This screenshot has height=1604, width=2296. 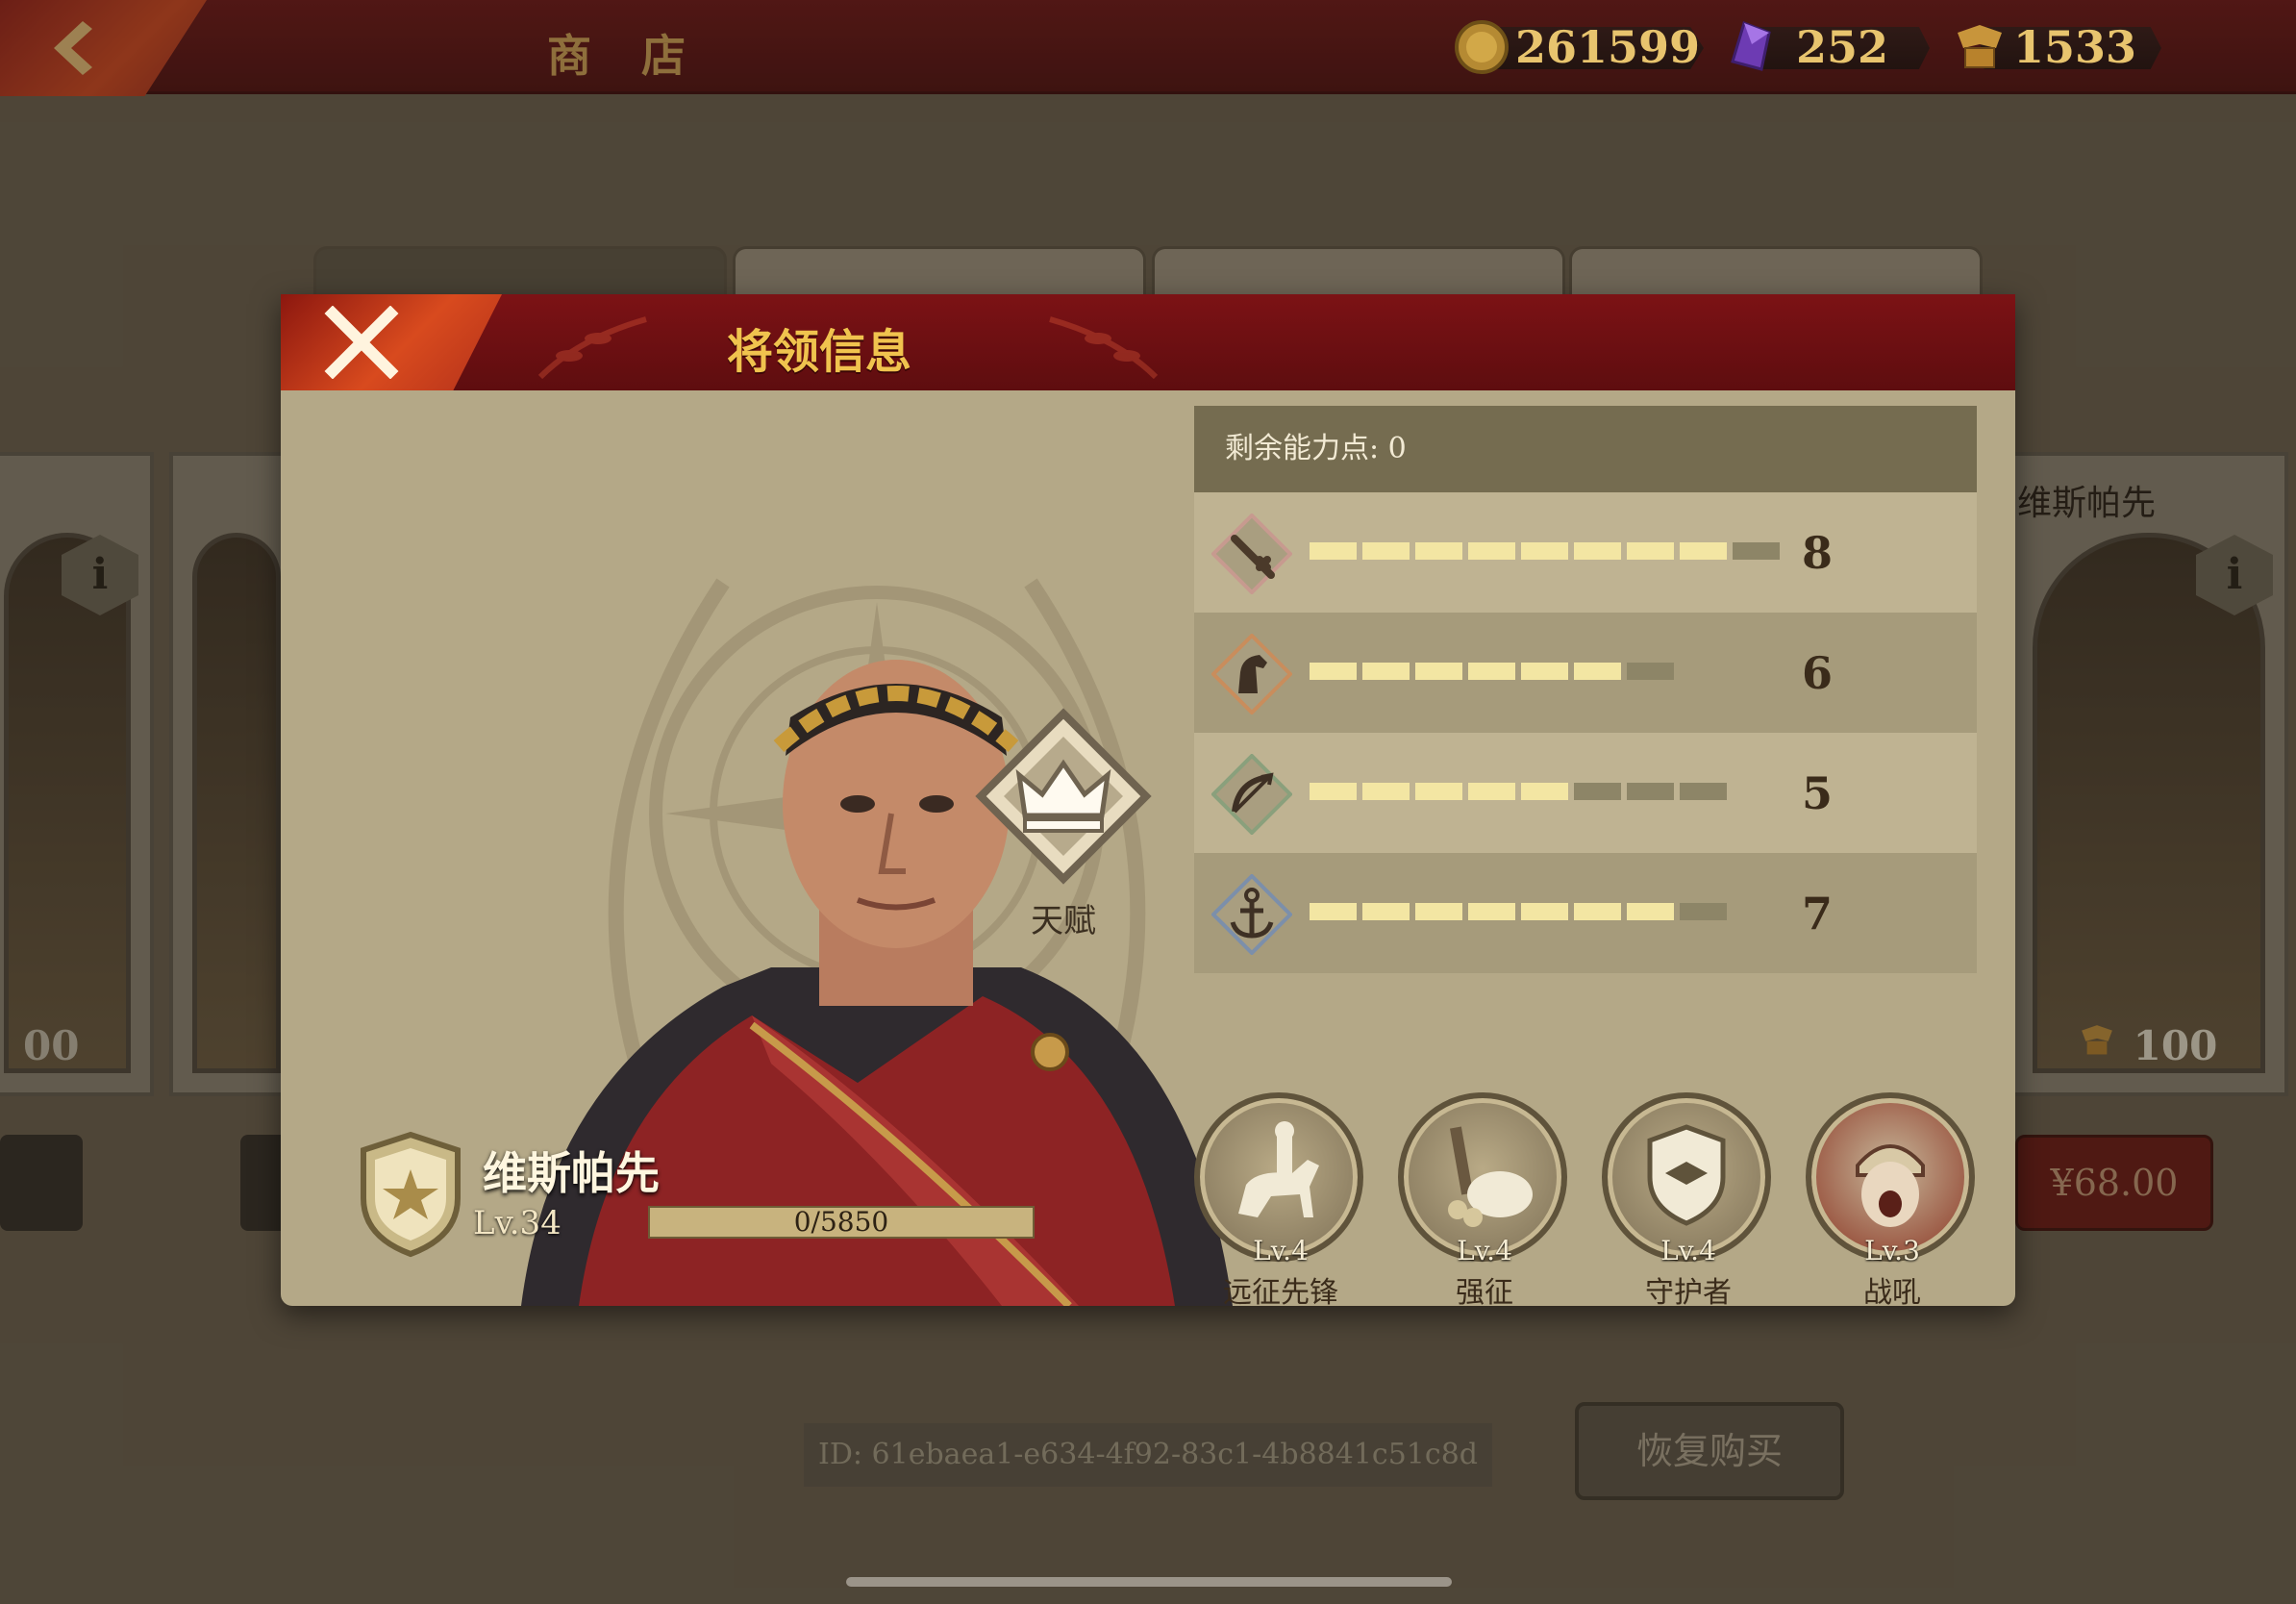 What do you see at coordinates (1688, 1293) in the screenshot?
I see `skill-name: 守护者` at bounding box center [1688, 1293].